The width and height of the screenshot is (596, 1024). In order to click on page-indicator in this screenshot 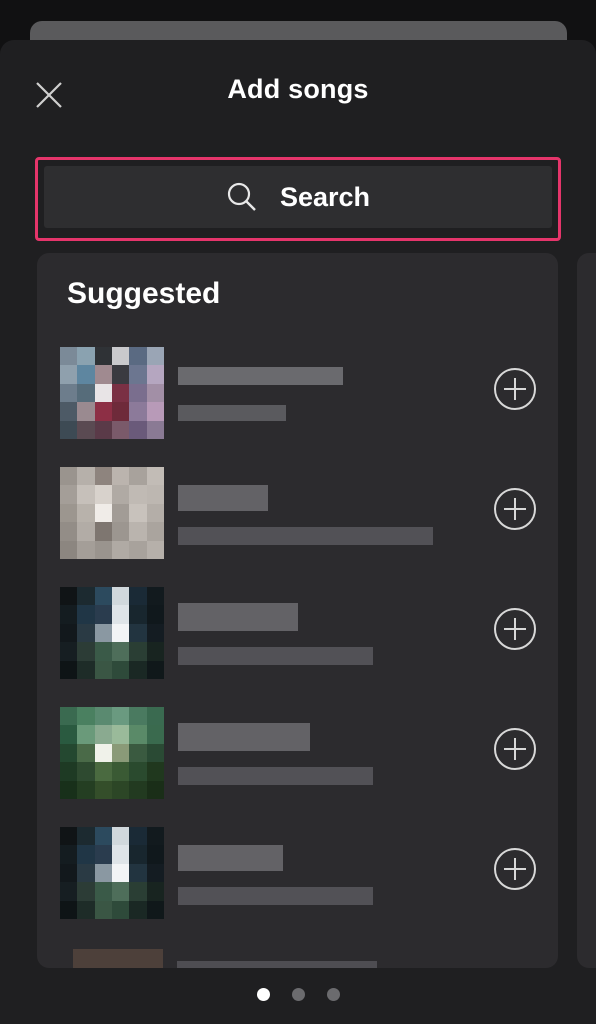, I will do `click(298, 994)`.